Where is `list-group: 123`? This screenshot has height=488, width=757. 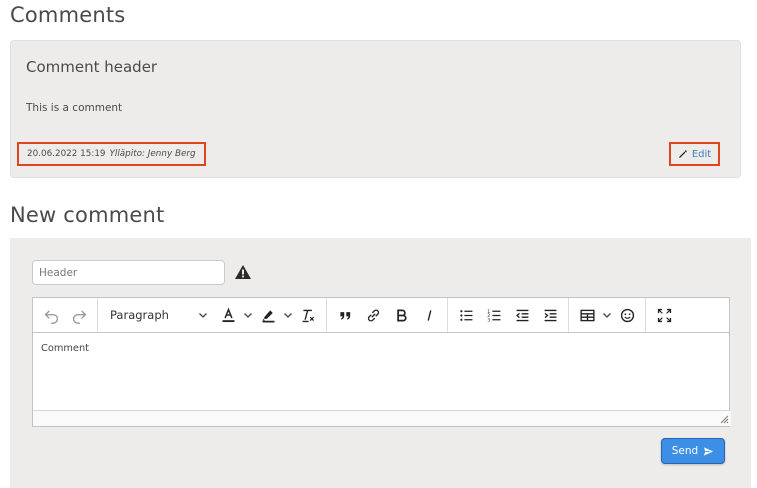 list-group: 123 is located at coordinates (508, 315).